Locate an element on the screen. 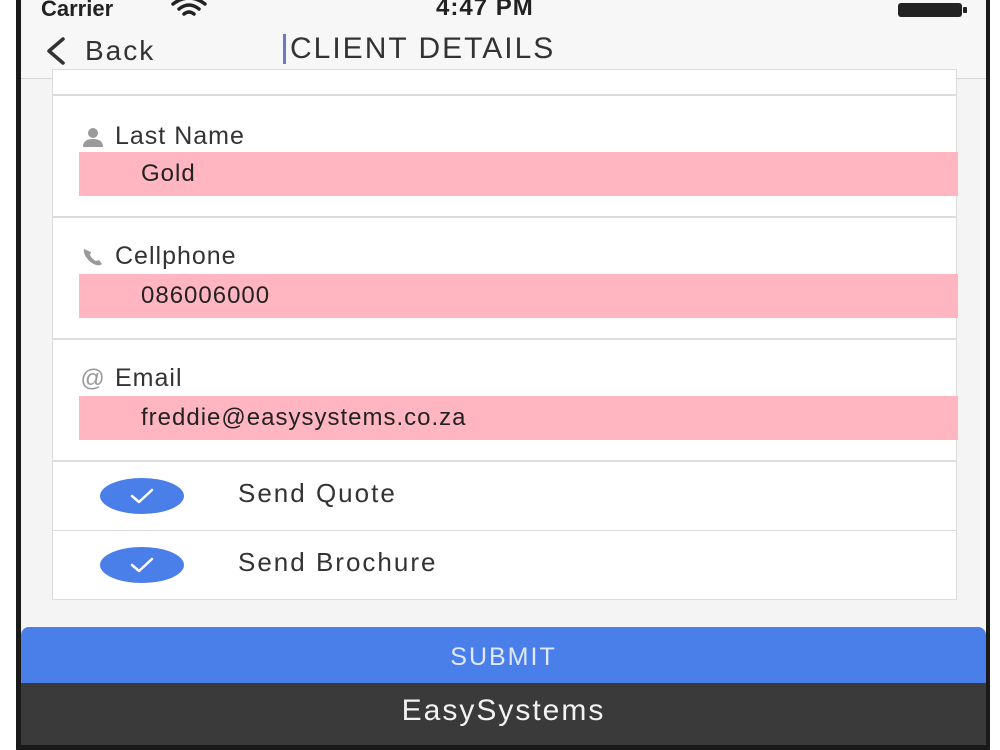  text-cursor is located at coordinates (284, 49).